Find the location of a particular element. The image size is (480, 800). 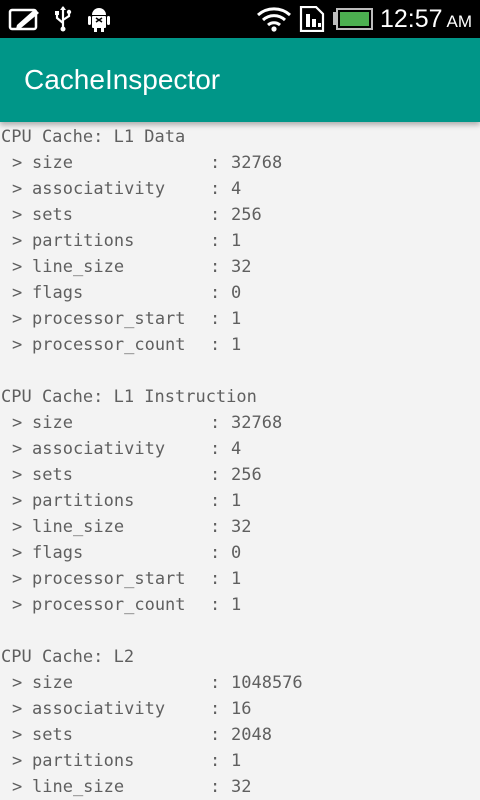

cache-property-row: > associativity:16 is located at coordinates (240, 709).